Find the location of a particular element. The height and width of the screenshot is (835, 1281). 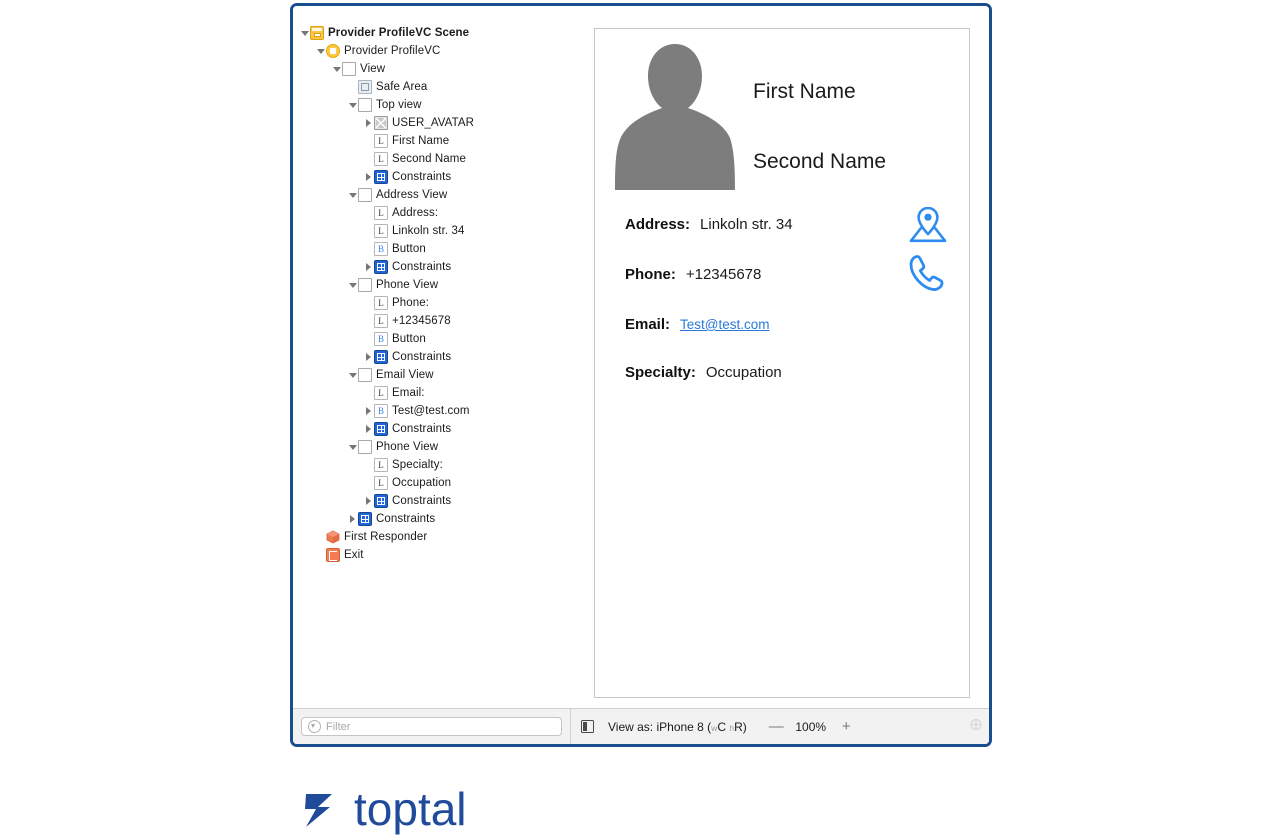

phone-call-icon is located at coordinates (927, 275).